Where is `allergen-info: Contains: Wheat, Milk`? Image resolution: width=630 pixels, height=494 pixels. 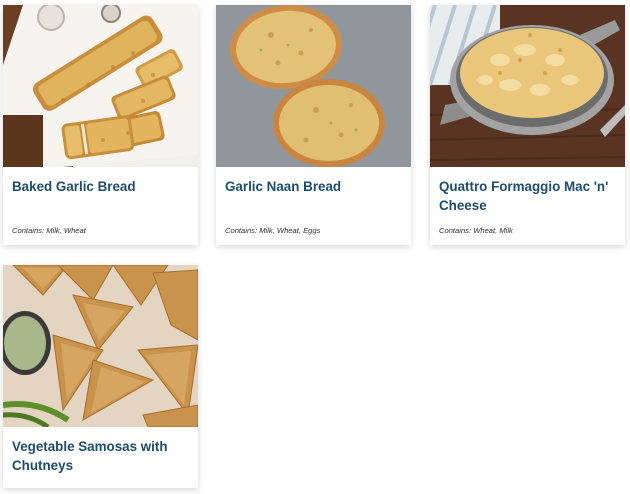 allergen-info: Contains: Wheat, Milk is located at coordinates (476, 230).